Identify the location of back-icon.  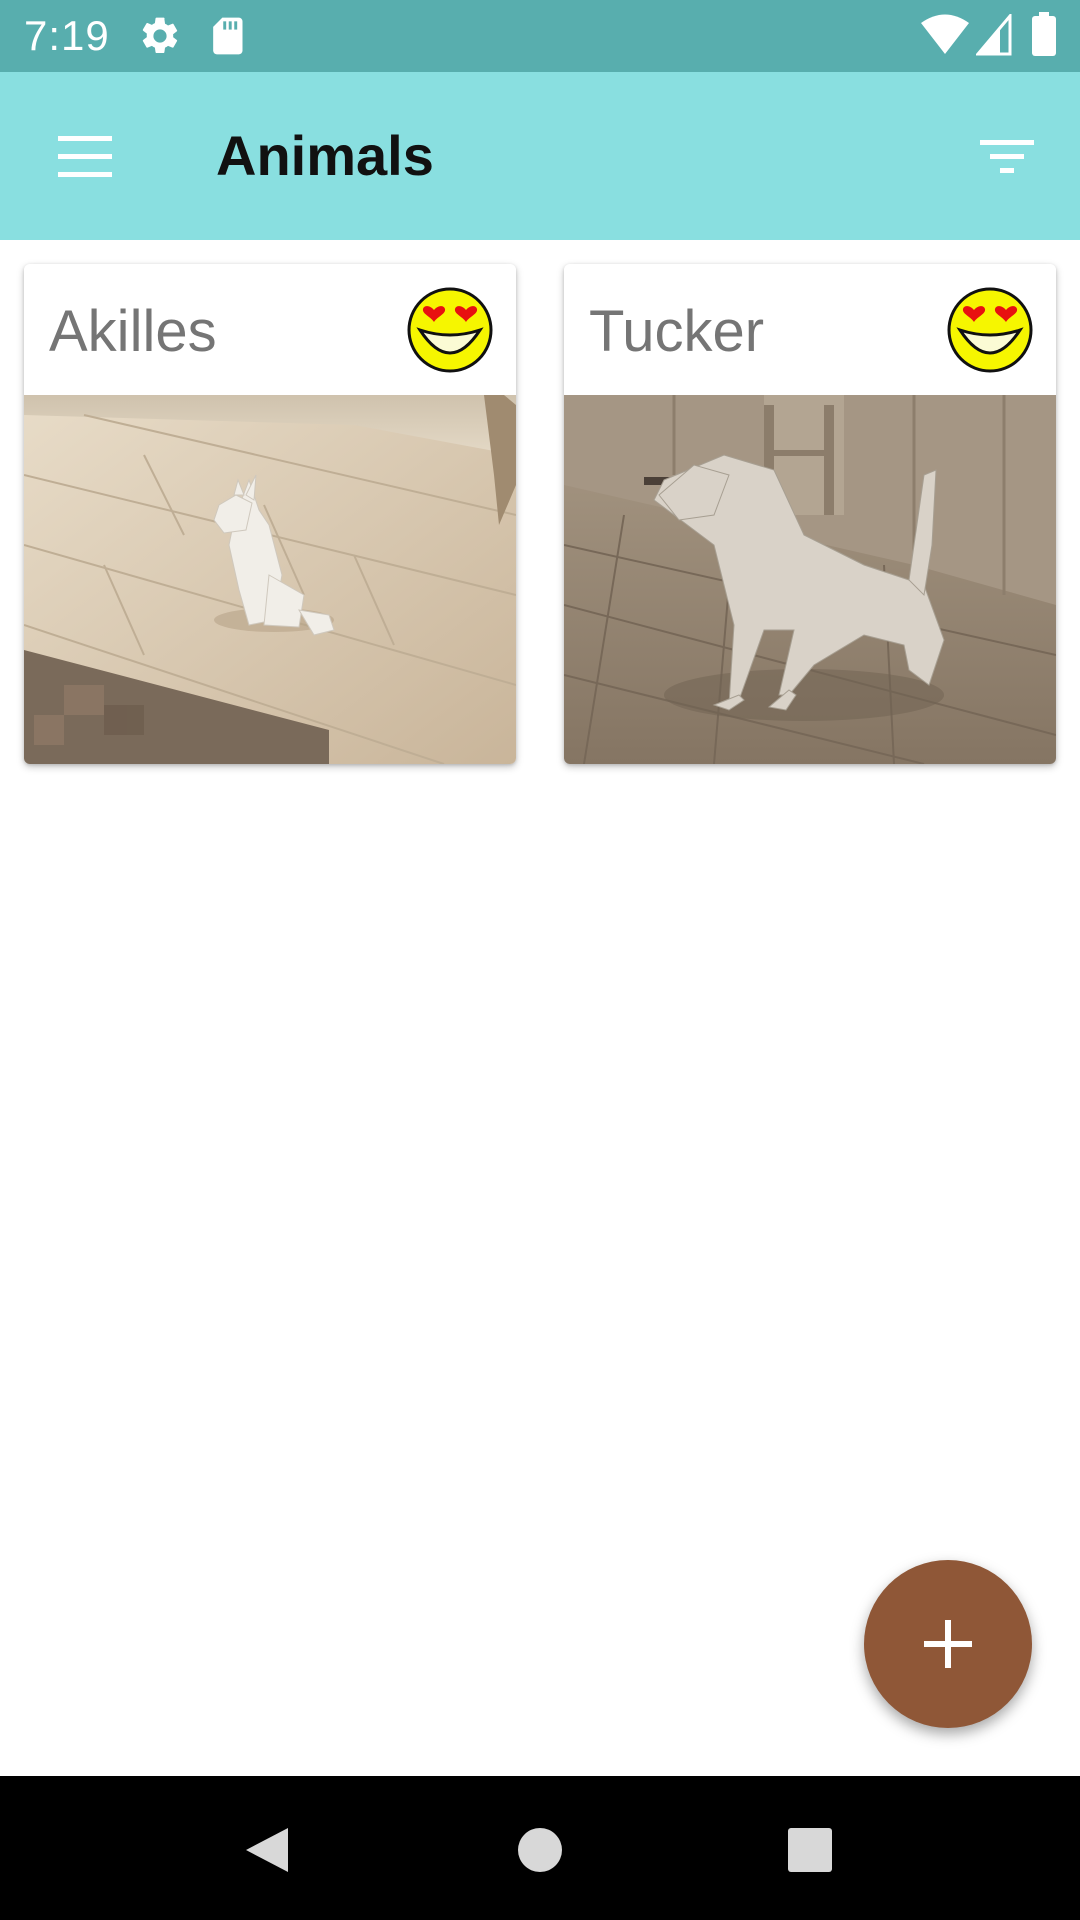
(267, 1850).